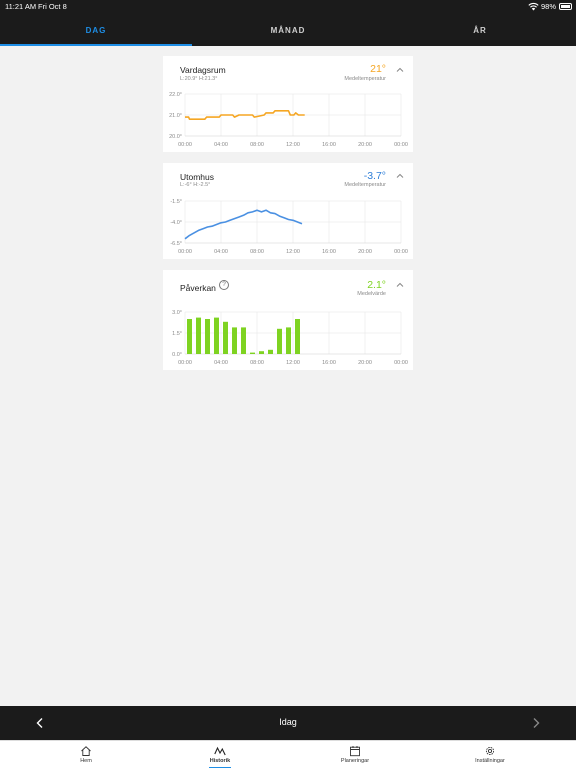 This screenshot has width=576, height=768. Describe the element at coordinates (21, 6) in the screenshot. I see `status-time: 11:21 AM` at that location.